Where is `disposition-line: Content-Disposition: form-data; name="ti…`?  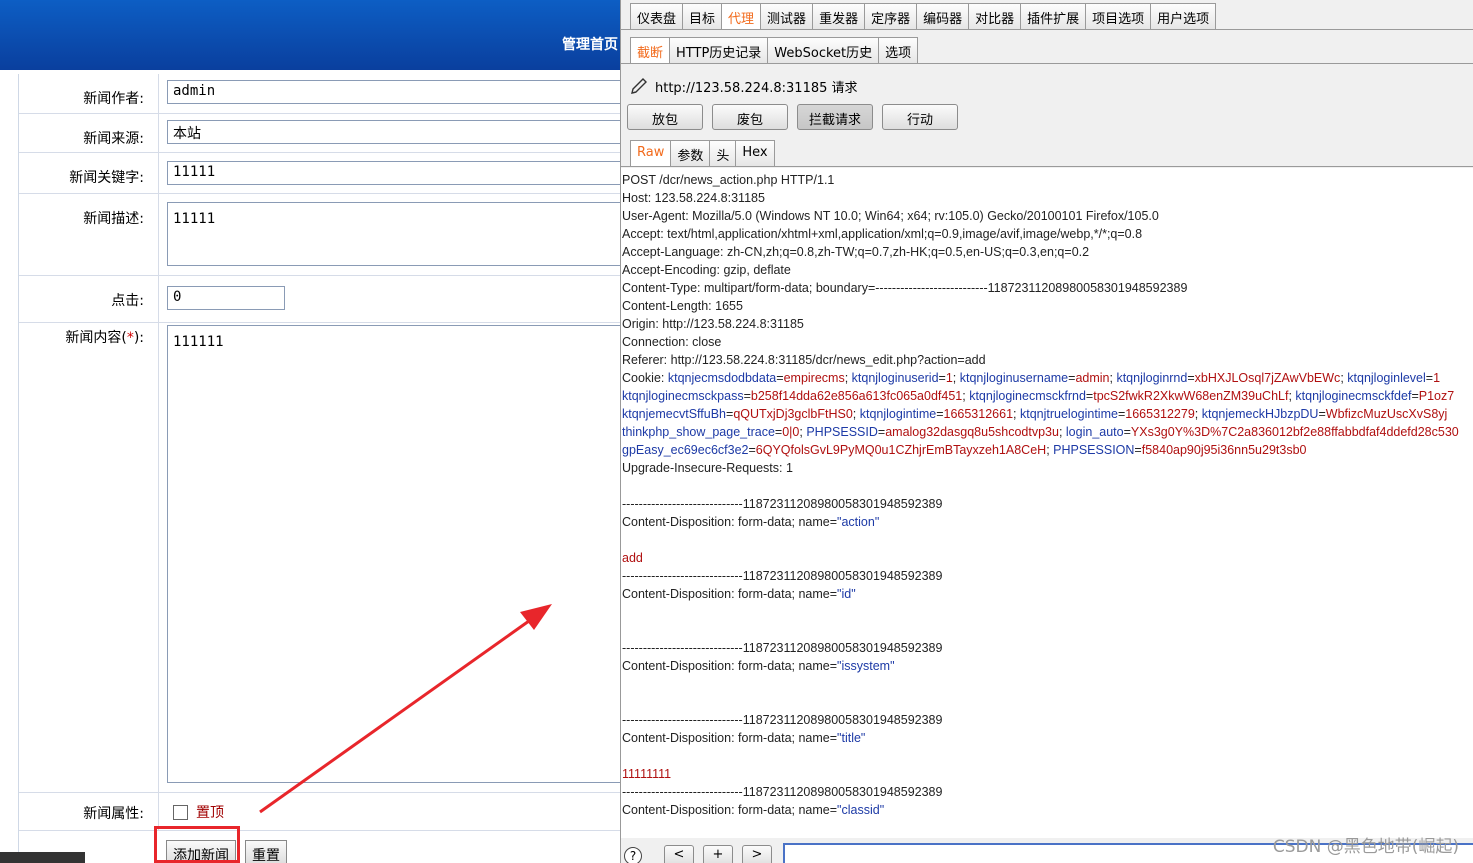
disposition-line: Content-Disposition: form-data; name="ti… is located at coordinates (744, 738).